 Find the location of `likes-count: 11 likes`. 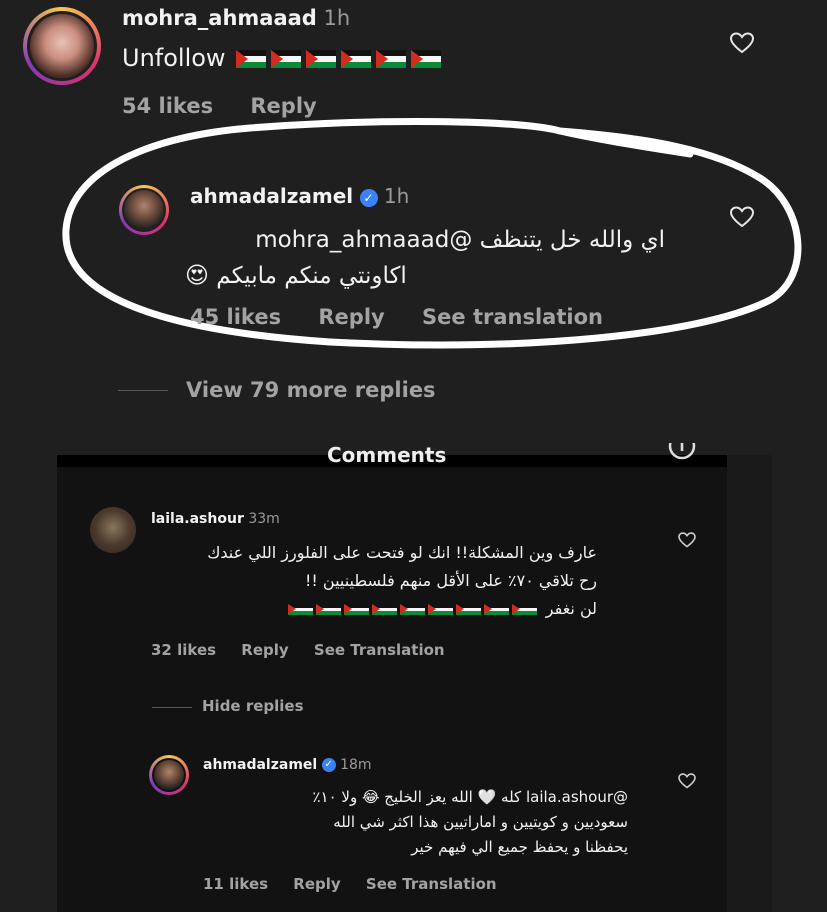

likes-count: 11 likes is located at coordinates (235, 884).